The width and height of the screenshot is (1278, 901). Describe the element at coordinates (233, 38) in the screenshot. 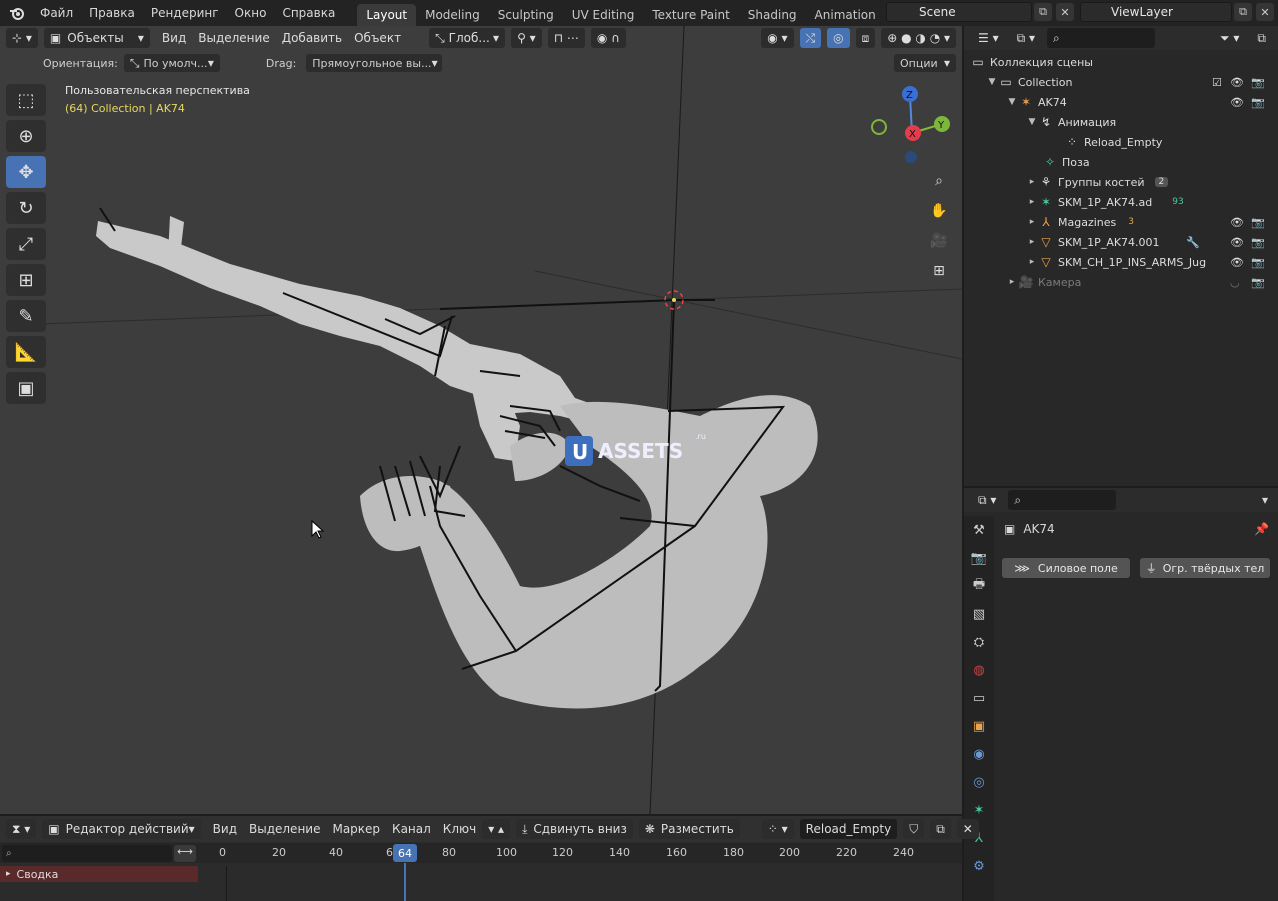

I see `viewport-menu-select: Выделение` at that location.